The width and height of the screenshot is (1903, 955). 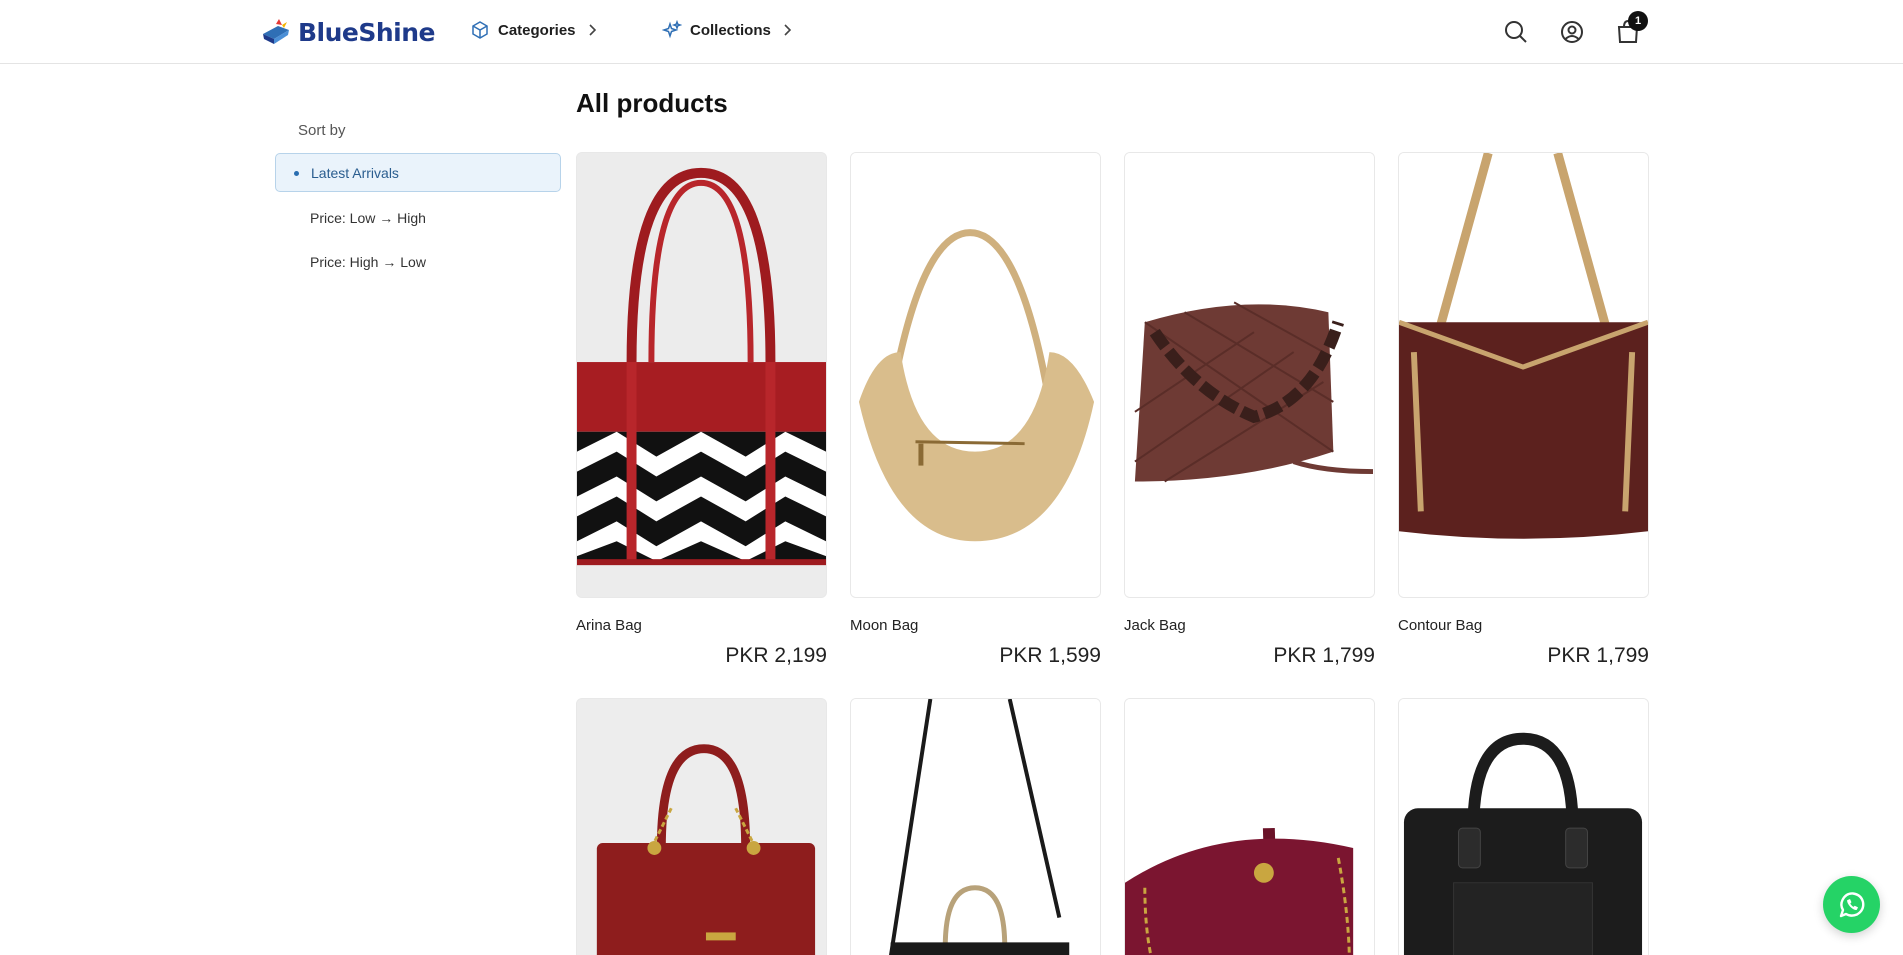 I want to click on sort-option-label: Price: High → Low, so click(x=368, y=261).